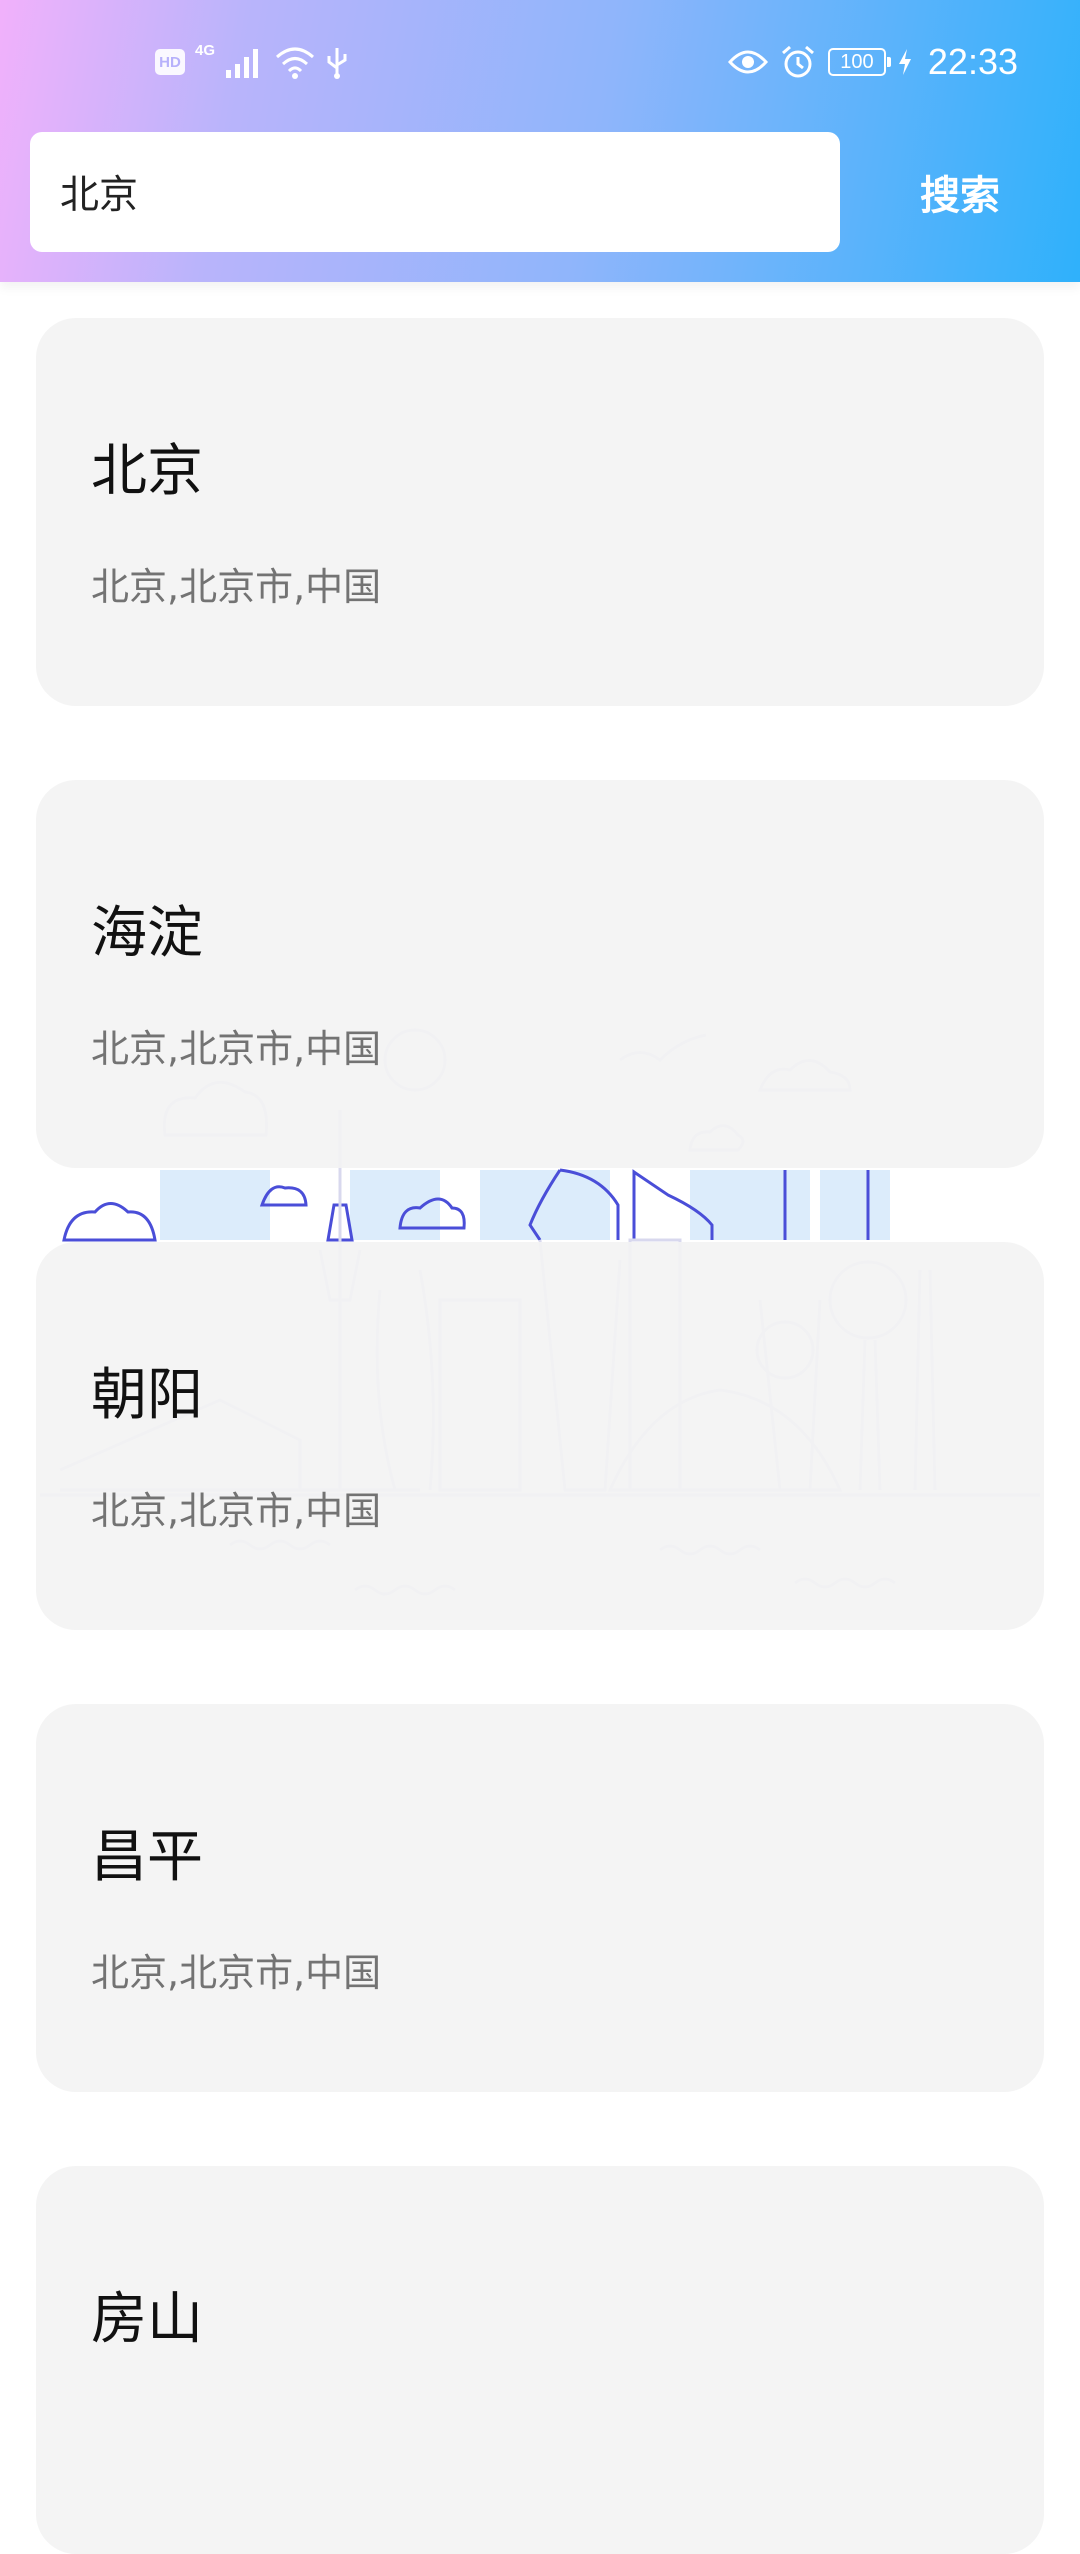 This screenshot has height=2554, width=1080. I want to click on skyline-light-background, so click(525, 1205).